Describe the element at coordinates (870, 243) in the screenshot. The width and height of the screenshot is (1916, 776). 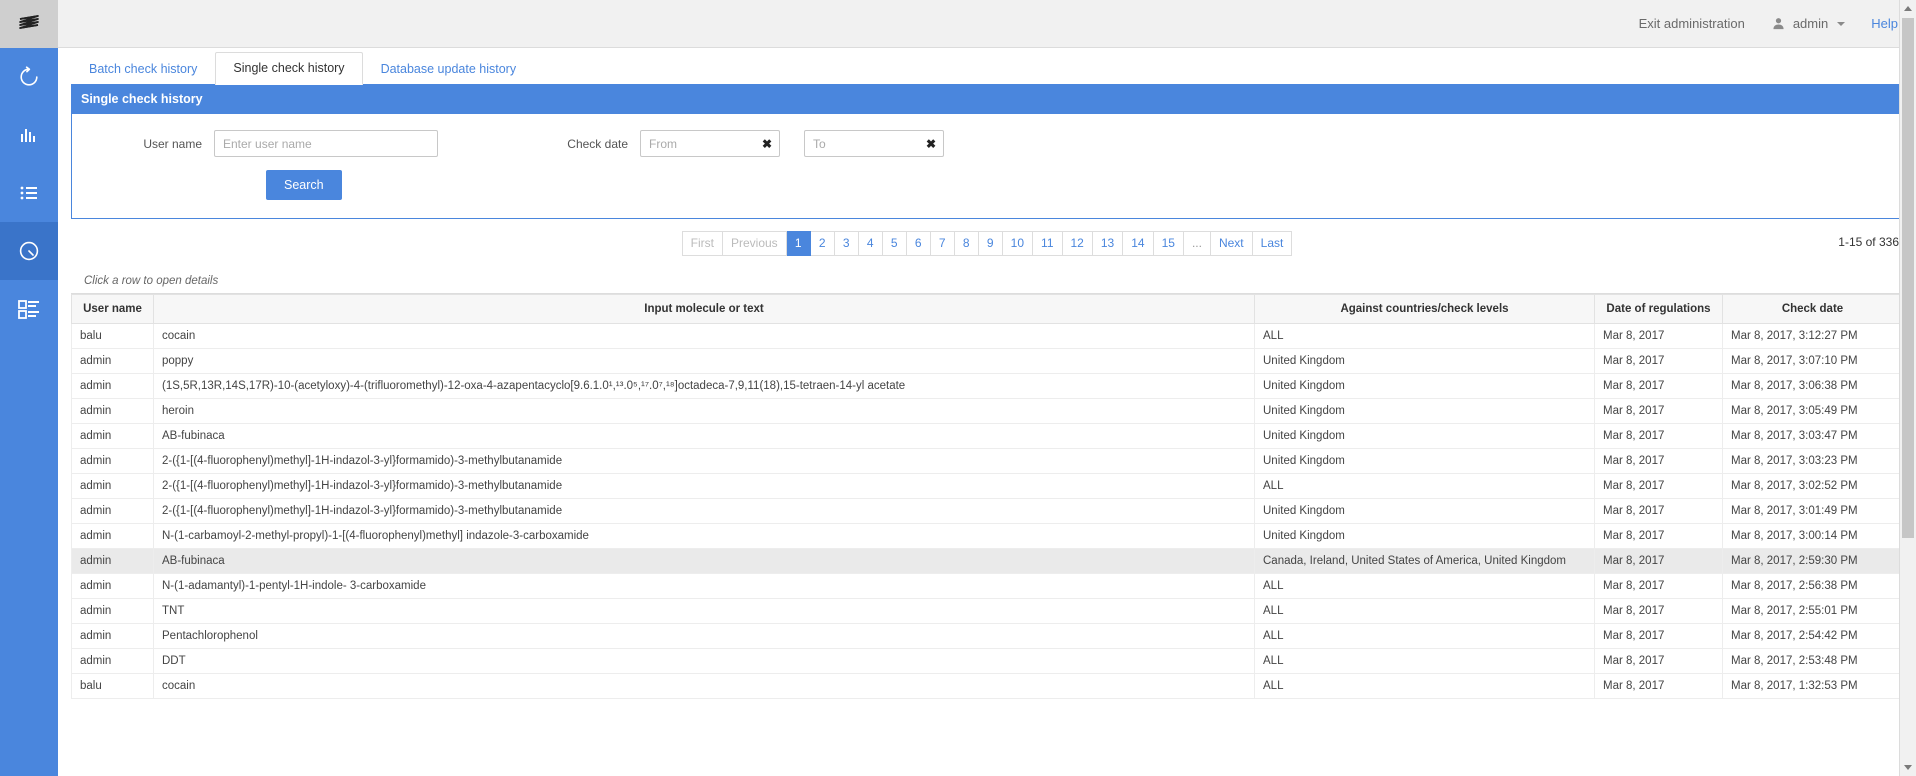
I see `pagination-page-4: 4` at that location.